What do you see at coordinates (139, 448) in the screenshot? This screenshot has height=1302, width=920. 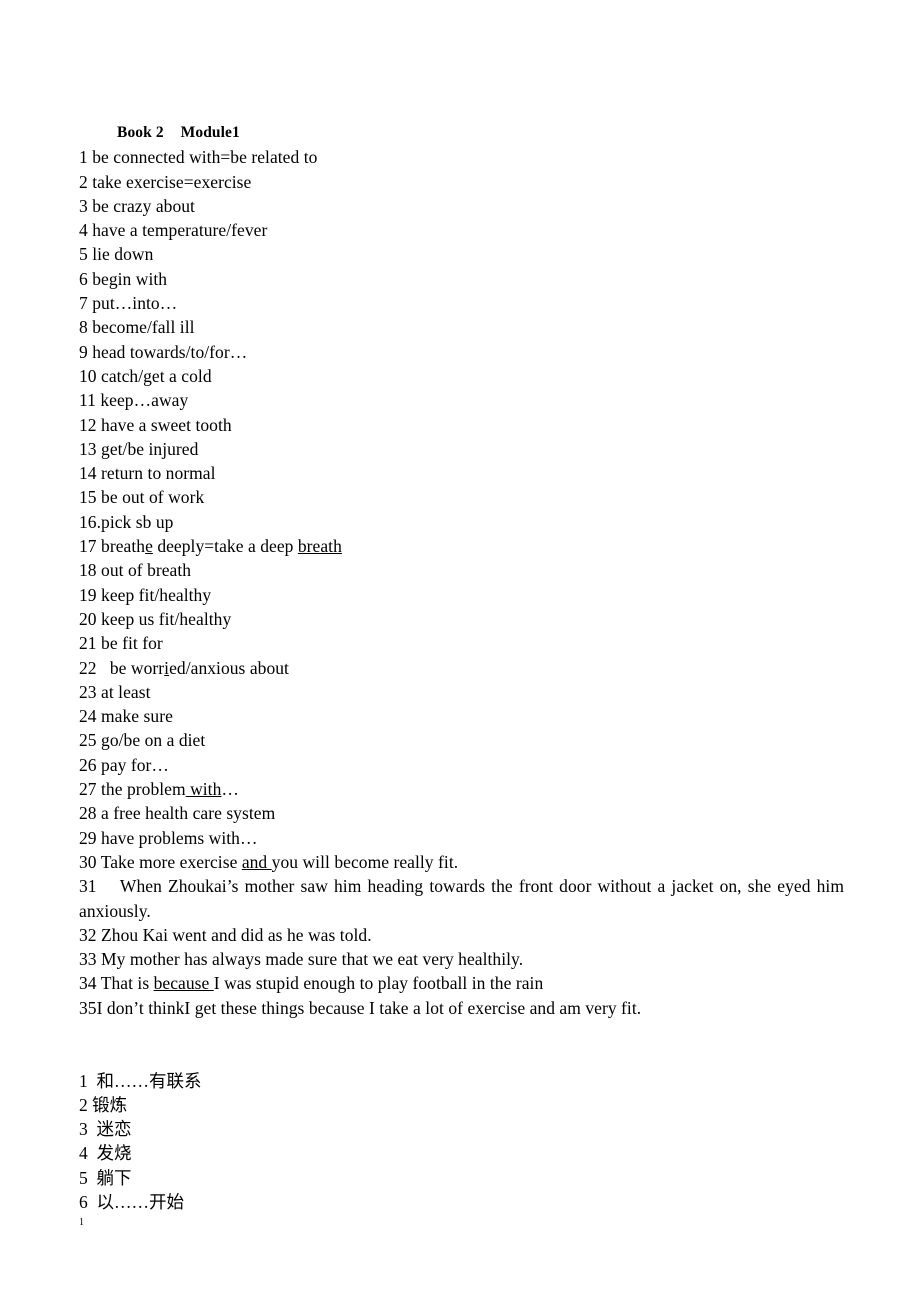 I see `vocab-entry-13: 13 get/be injured` at bounding box center [139, 448].